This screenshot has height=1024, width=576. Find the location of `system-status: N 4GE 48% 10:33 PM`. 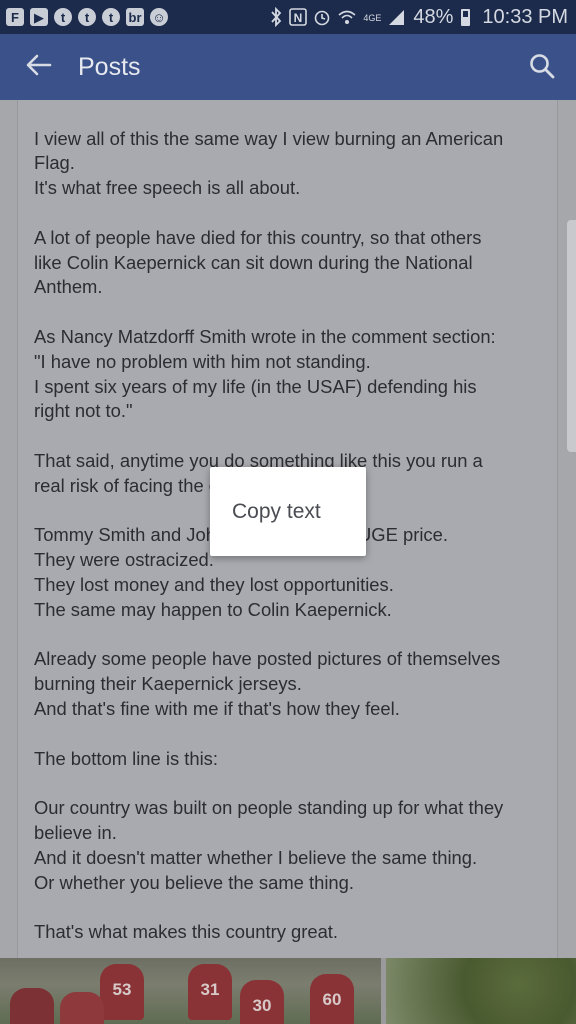

system-status: N 4GE 48% 10:33 PM is located at coordinates (418, 17).